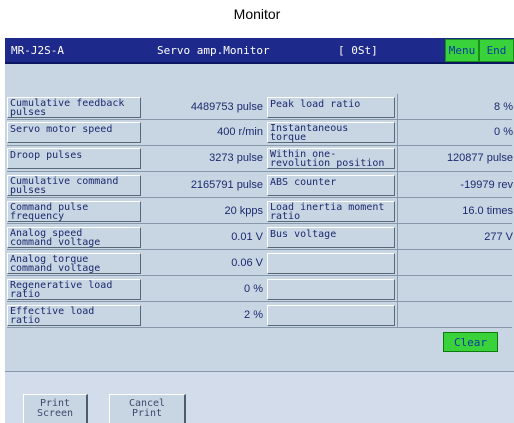 This screenshot has width=514, height=423. Describe the element at coordinates (462, 50) in the screenshot. I see `menu-button: Menu` at that location.